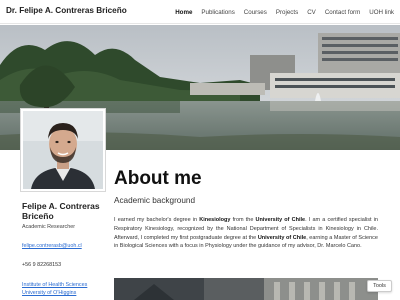 The width and height of the screenshot is (400, 300). Describe the element at coordinates (157, 220) in the screenshot. I see `paragraph-text: I earned my bachelor's degree in` at that location.